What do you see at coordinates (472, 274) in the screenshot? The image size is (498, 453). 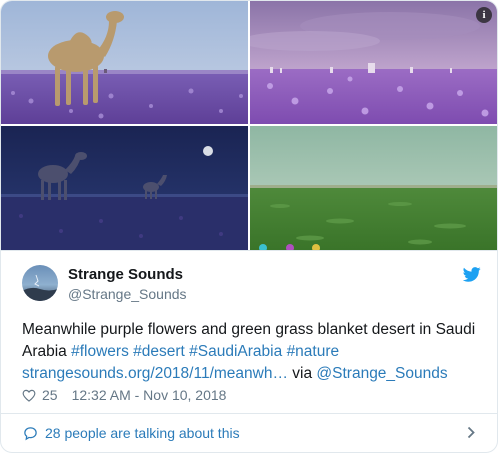 I see `twitter-bird-icon` at bounding box center [472, 274].